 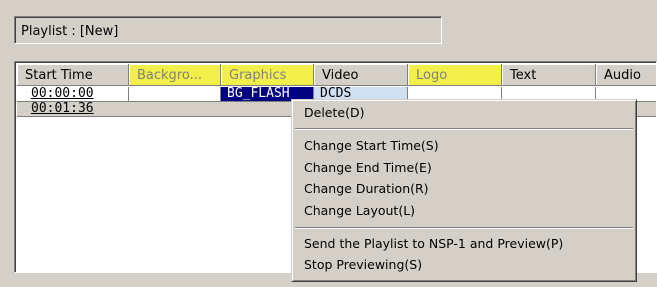 What do you see at coordinates (361, 75) in the screenshot?
I see `column-header-video: Video` at bounding box center [361, 75].